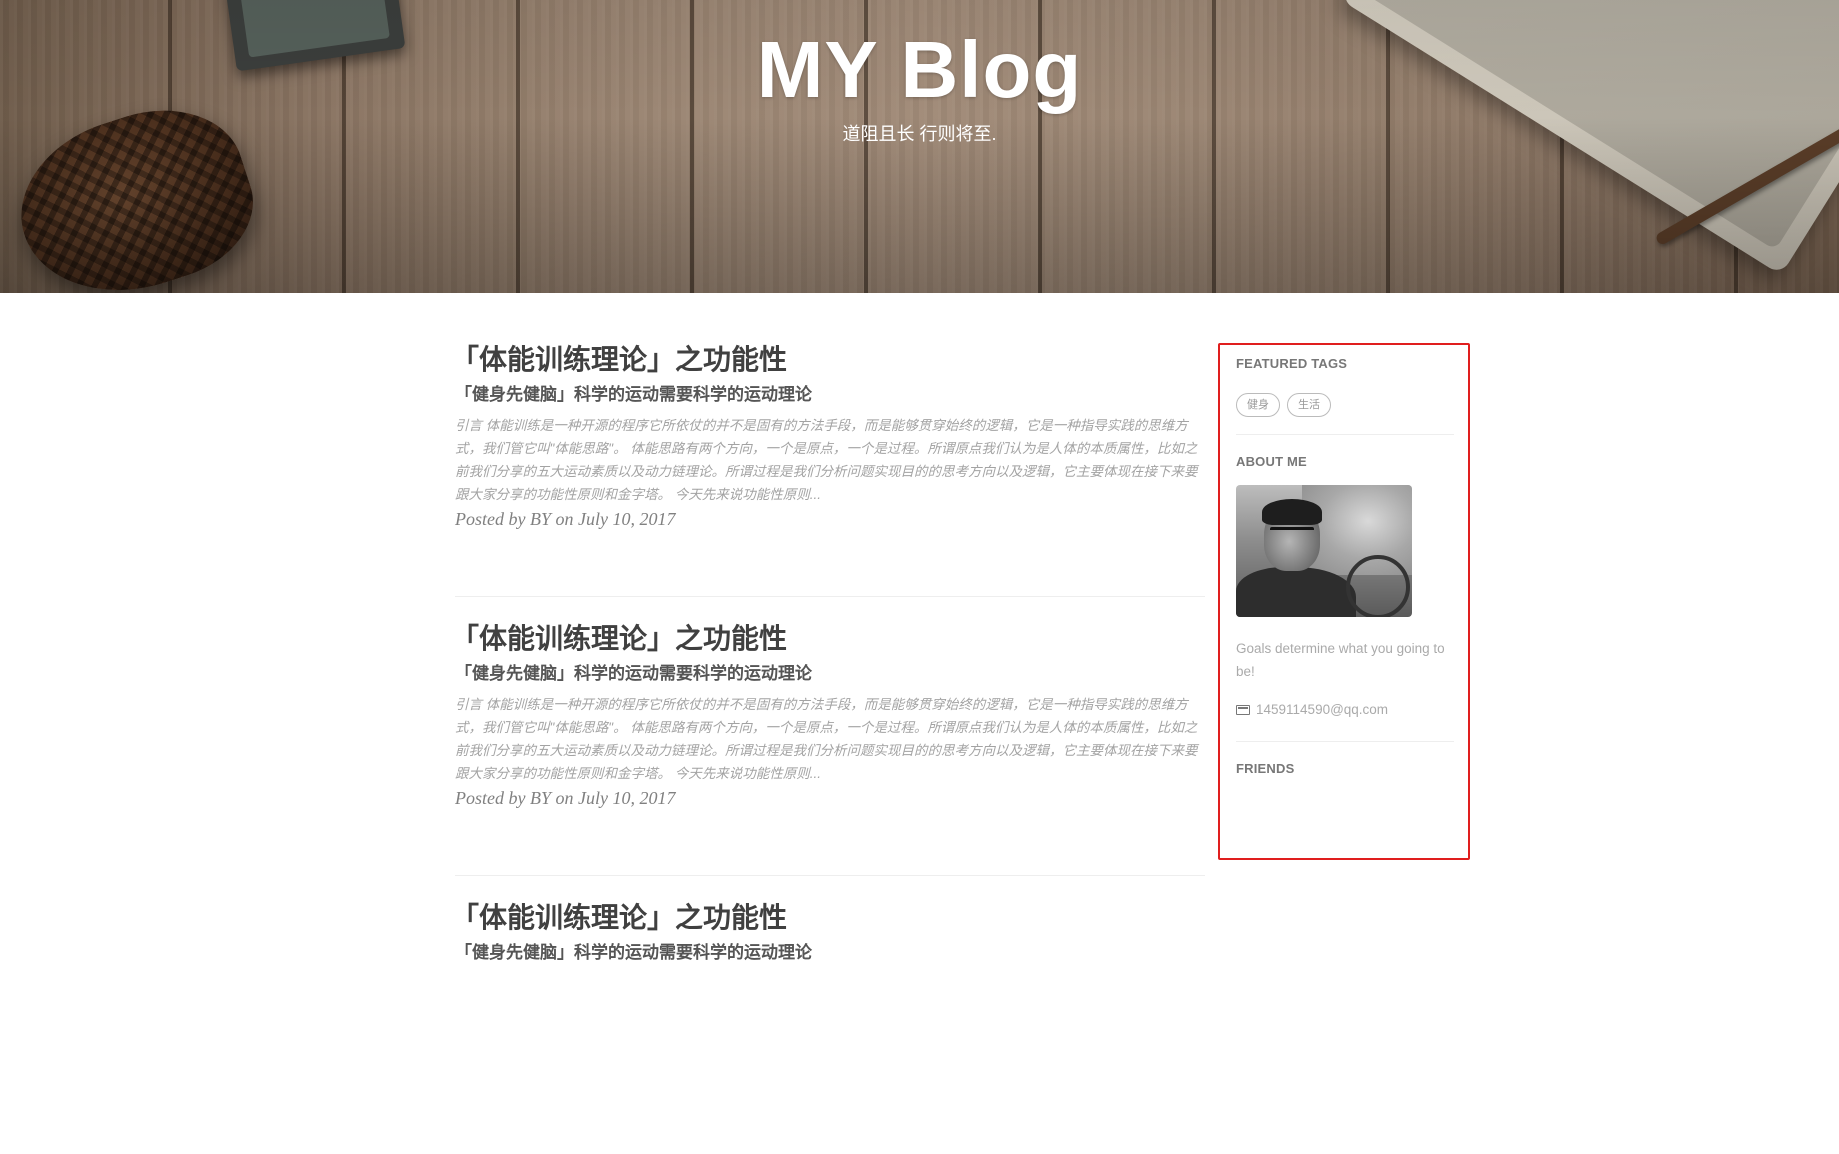  I want to click on about-me-heading: ABOUT ME, so click(1271, 461).